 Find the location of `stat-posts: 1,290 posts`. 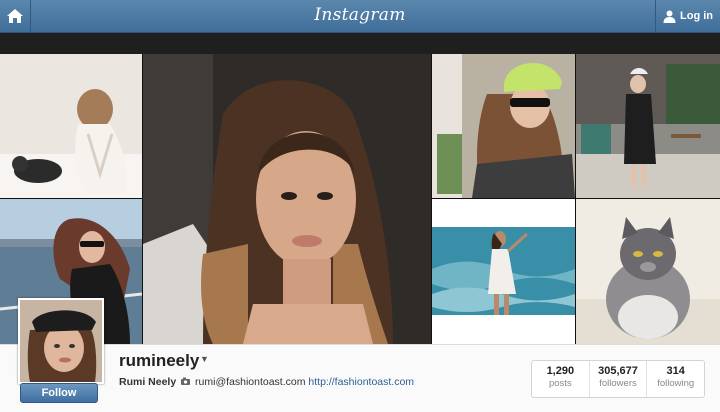

stat-posts: 1,290 posts is located at coordinates (561, 379).